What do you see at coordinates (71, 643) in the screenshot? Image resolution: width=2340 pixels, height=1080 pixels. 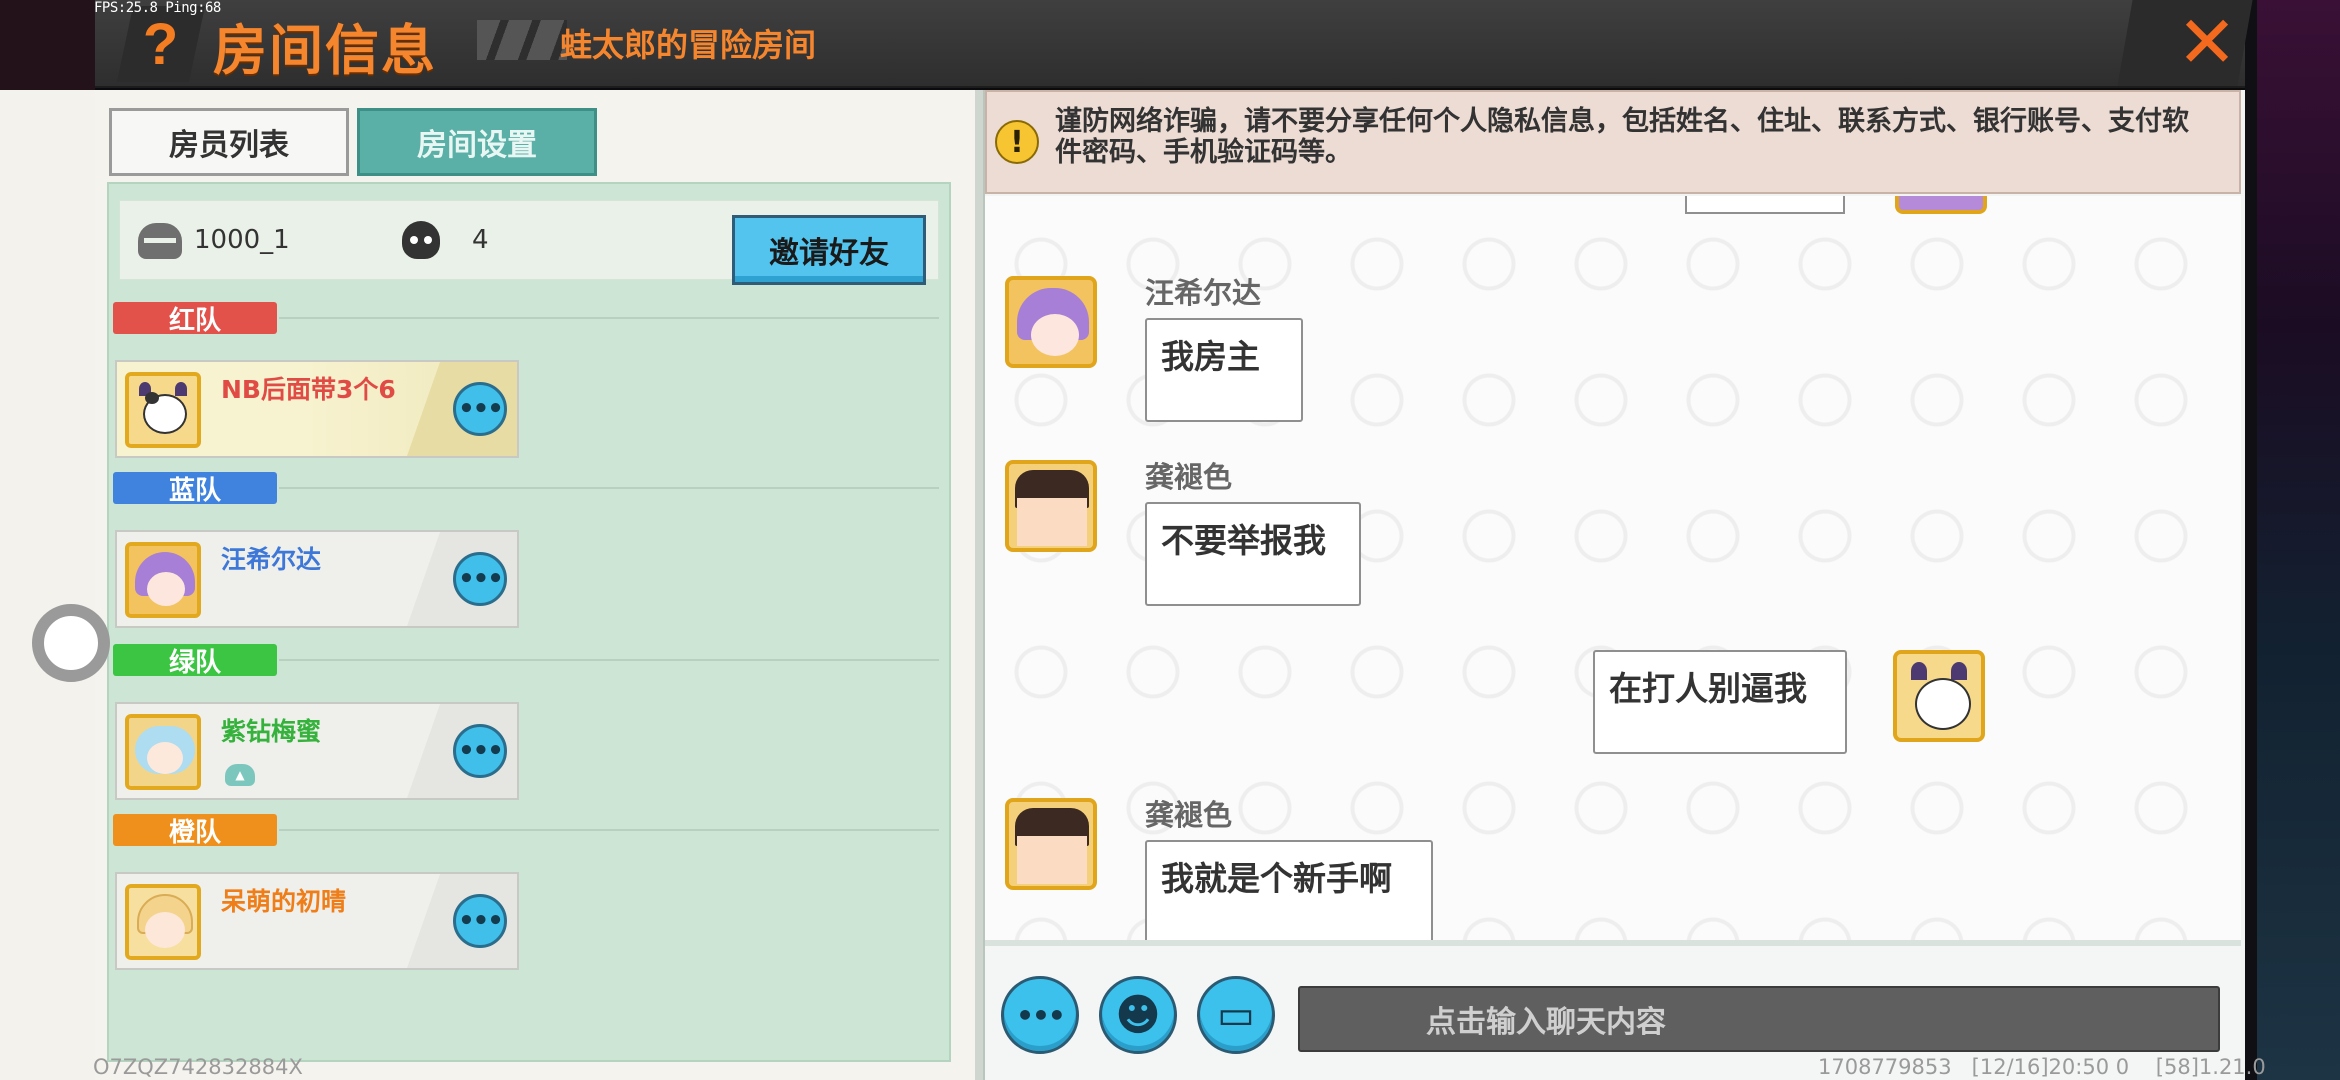 I see `floating-assistive-button` at bounding box center [71, 643].